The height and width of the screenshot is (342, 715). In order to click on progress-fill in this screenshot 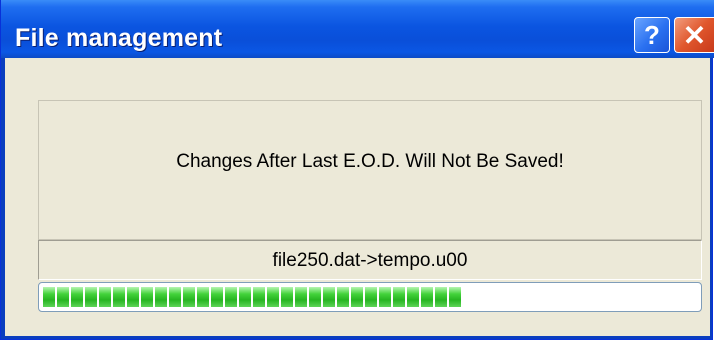, I will do `click(252, 297)`.